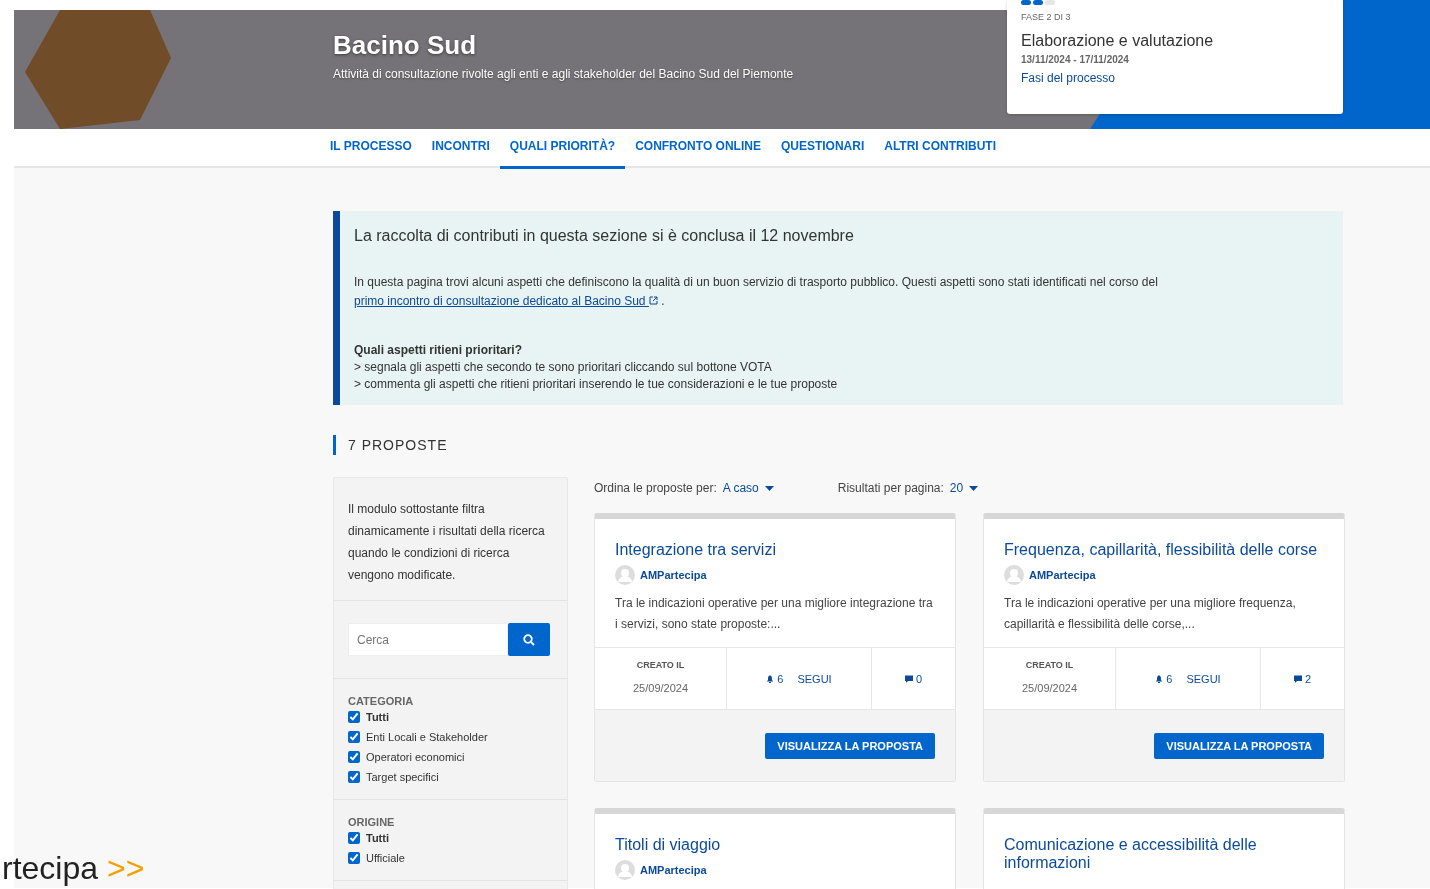  Describe the element at coordinates (371, 147) in the screenshot. I see `nav-tab: IL PROCESSO` at that location.